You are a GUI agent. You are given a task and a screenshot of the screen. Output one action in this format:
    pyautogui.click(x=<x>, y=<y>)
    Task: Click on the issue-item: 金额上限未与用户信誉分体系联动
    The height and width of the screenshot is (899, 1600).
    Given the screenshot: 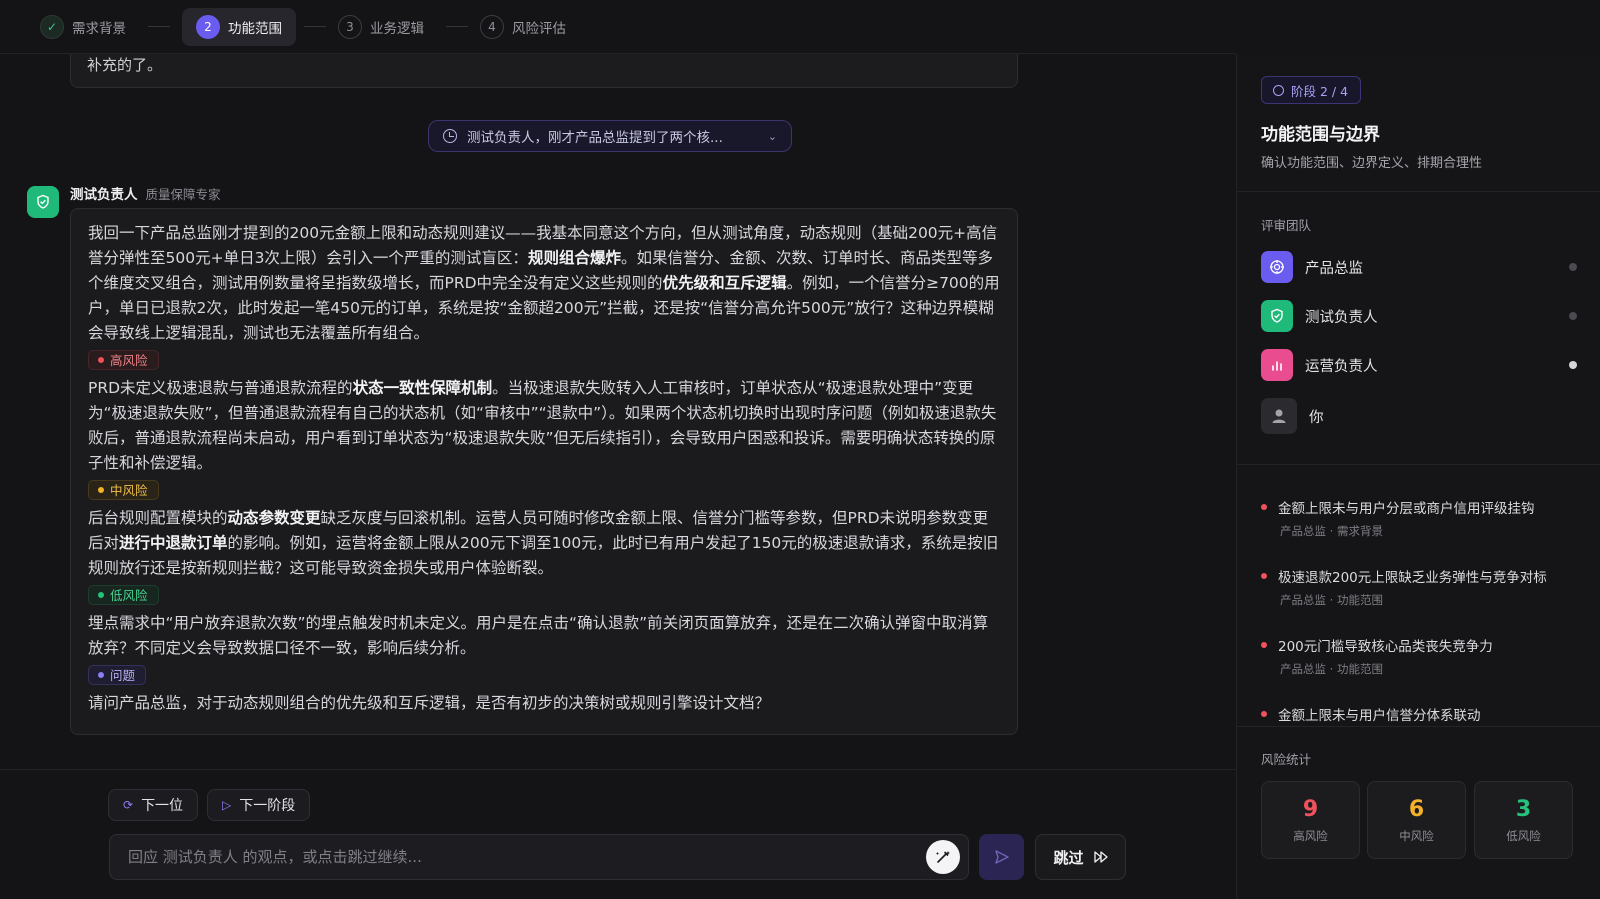 What is the action you would take?
    pyautogui.click(x=1419, y=714)
    